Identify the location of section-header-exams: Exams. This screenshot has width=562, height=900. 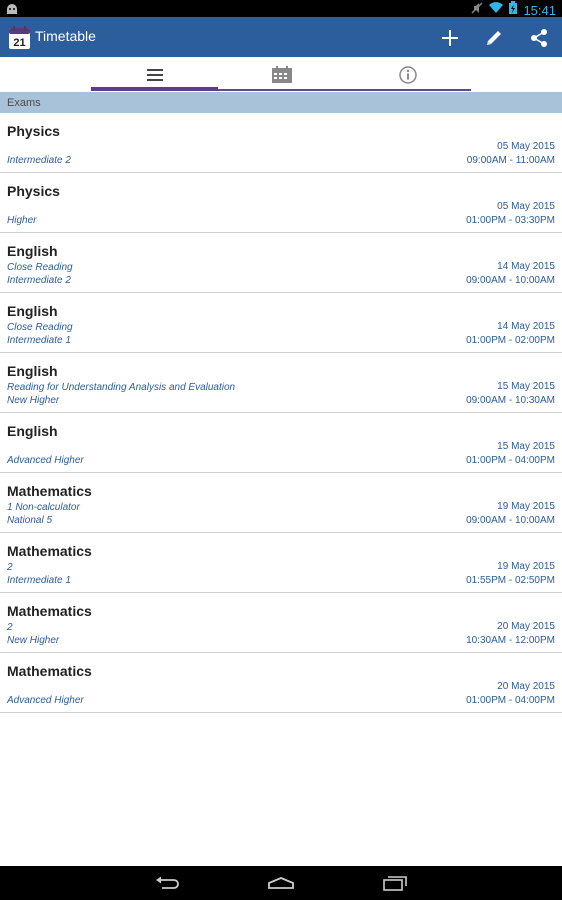
(281, 102).